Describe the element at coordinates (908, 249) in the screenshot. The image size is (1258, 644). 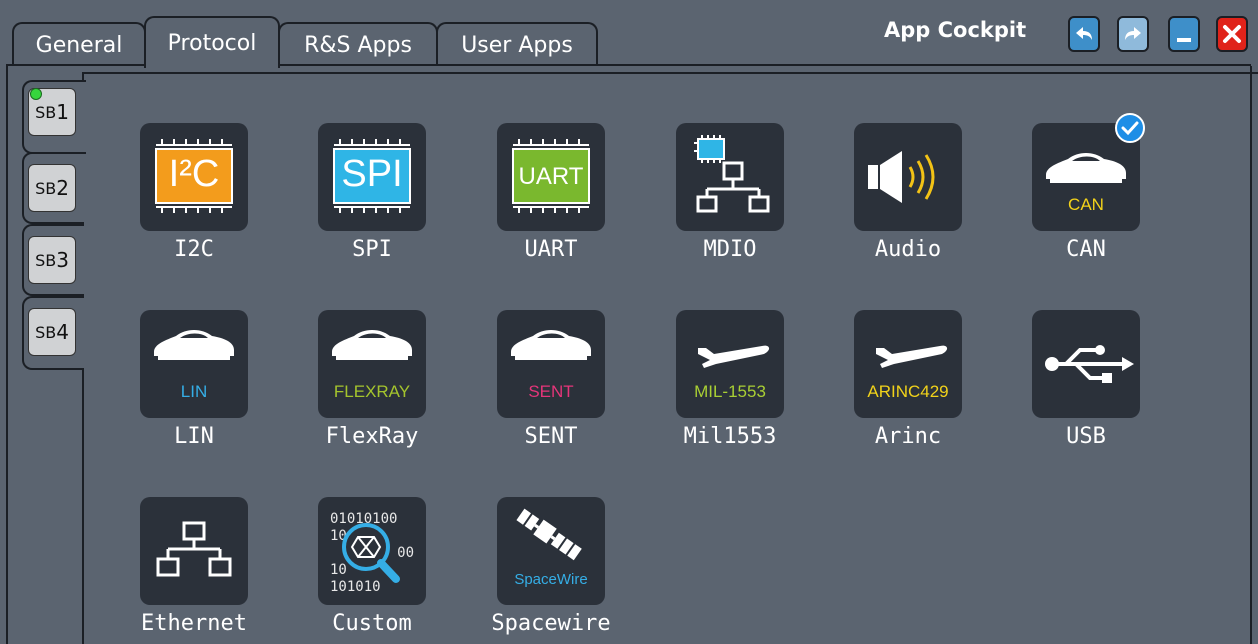
I see `app-label: Audio` at that location.